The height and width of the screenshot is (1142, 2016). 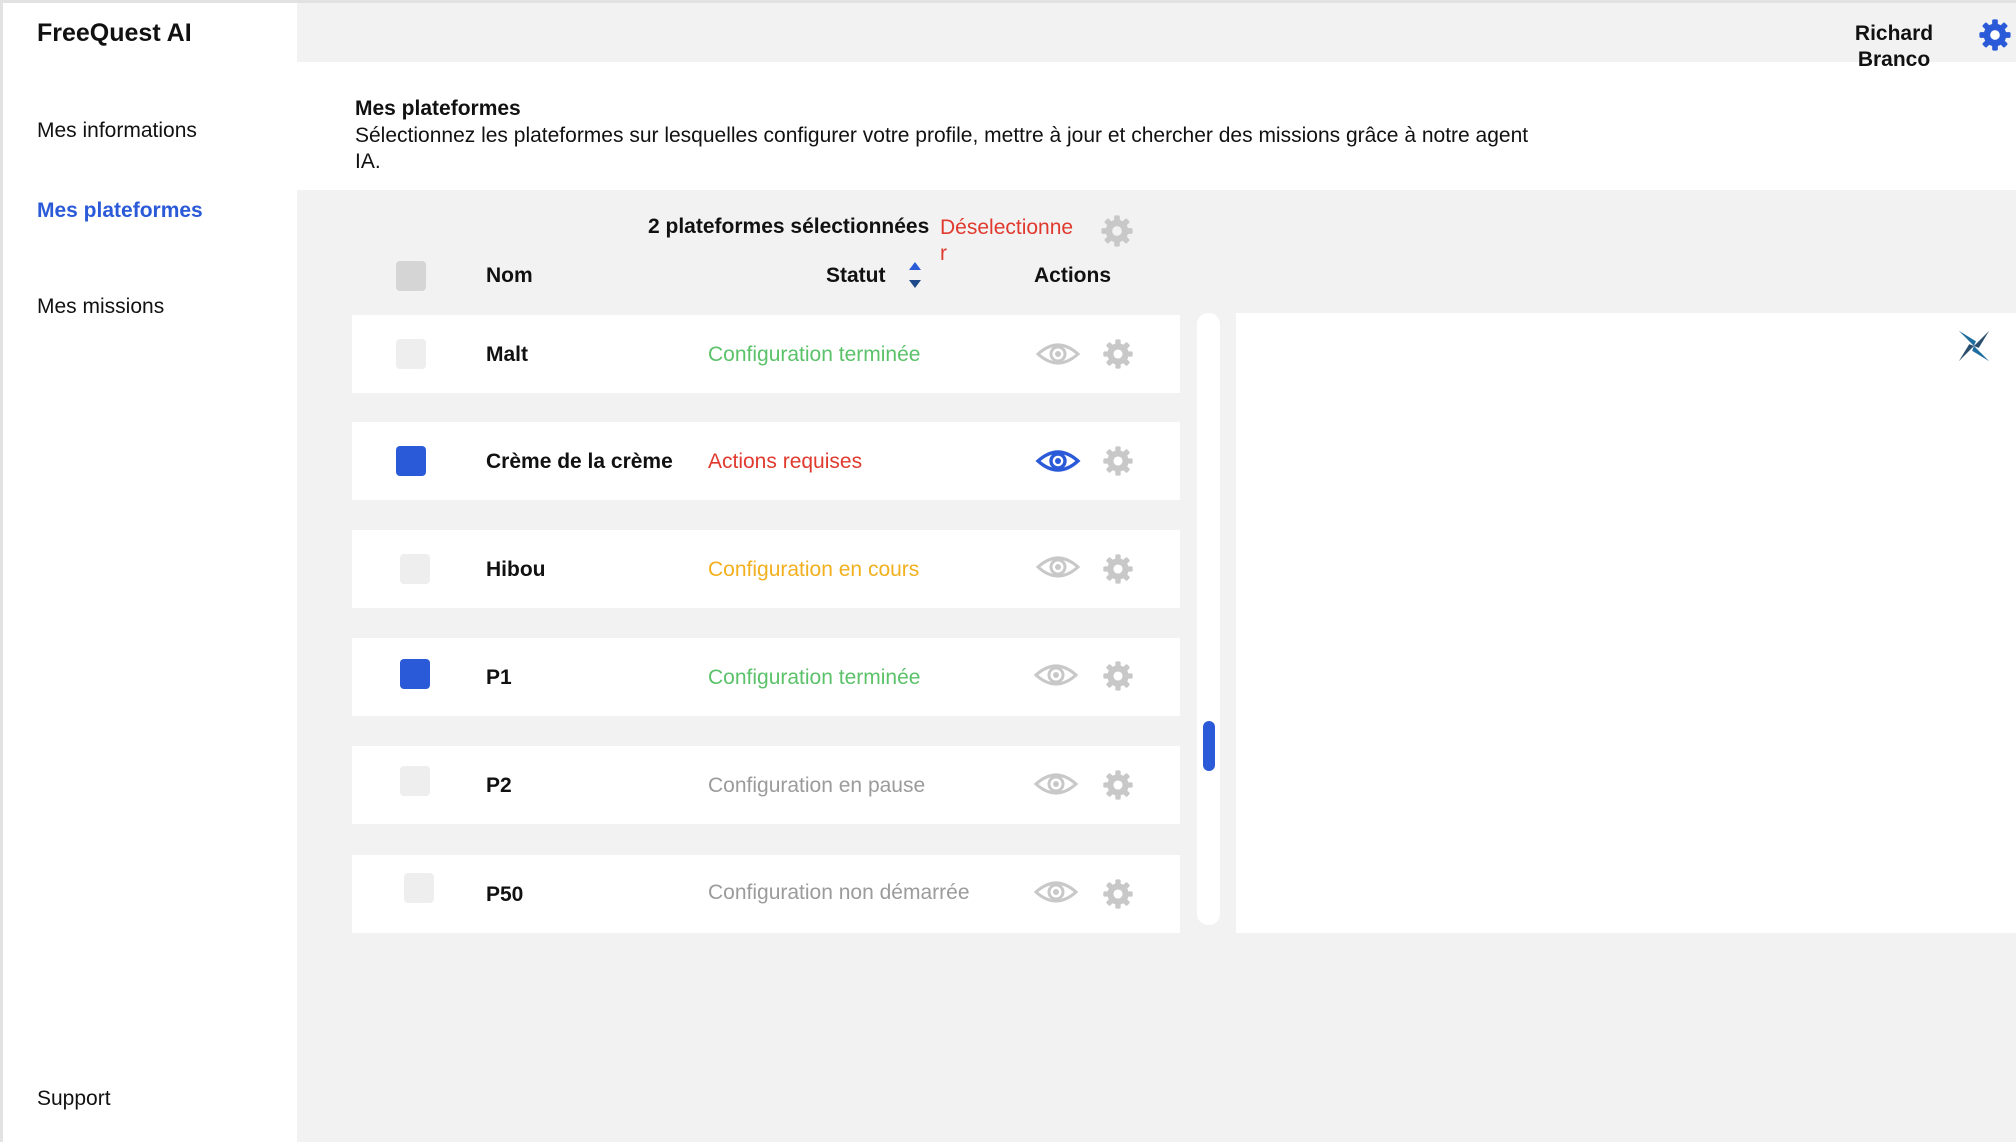 I want to click on platform-name: Malt, so click(x=507, y=354).